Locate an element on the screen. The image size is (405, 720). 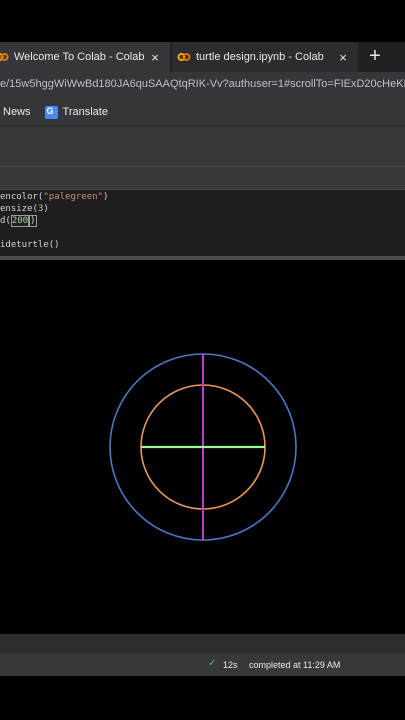
code-number-token: 200 is located at coordinates (20, 221).